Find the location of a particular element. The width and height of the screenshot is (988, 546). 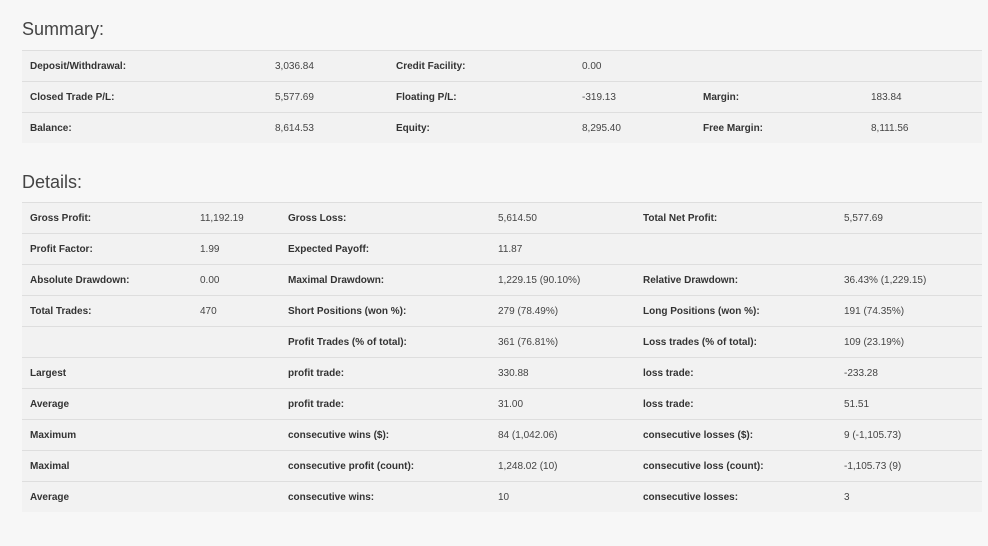

row-label: consecutive loss (count): is located at coordinates (735, 466).